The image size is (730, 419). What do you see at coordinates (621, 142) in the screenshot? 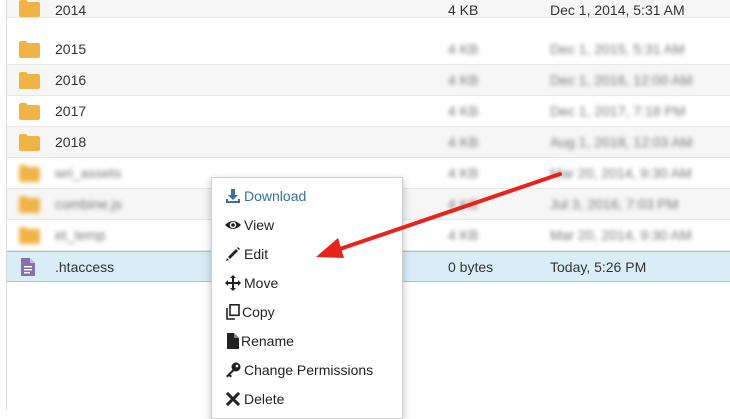
I see `file-date: Aug 1, 2018, 12:03 AM` at bounding box center [621, 142].